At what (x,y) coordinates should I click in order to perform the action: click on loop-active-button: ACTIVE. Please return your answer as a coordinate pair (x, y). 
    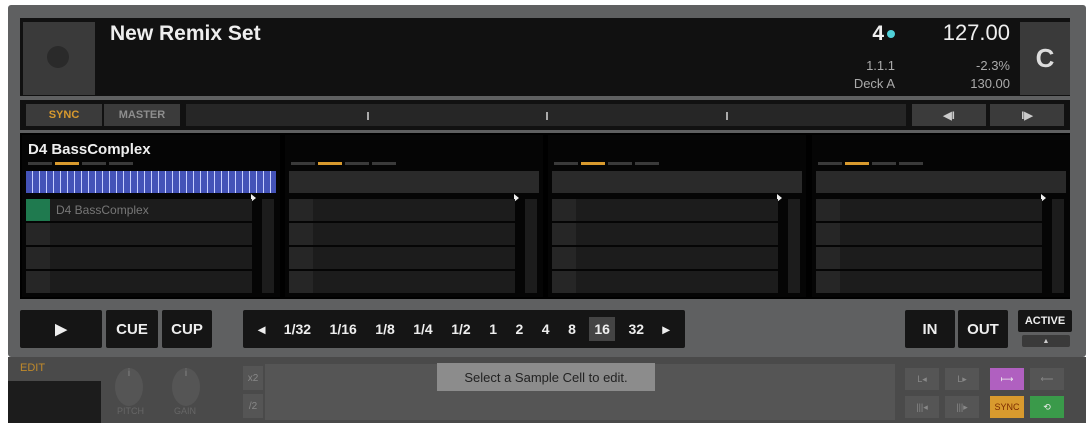
    Looking at the image, I should click on (1045, 321).